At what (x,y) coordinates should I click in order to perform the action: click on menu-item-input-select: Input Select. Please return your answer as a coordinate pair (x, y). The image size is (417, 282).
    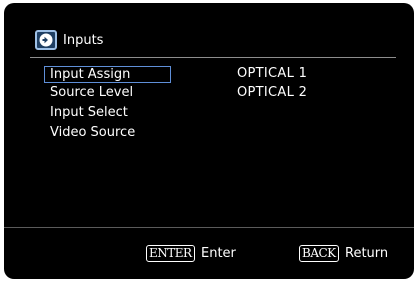
    Looking at the image, I should click on (89, 113).